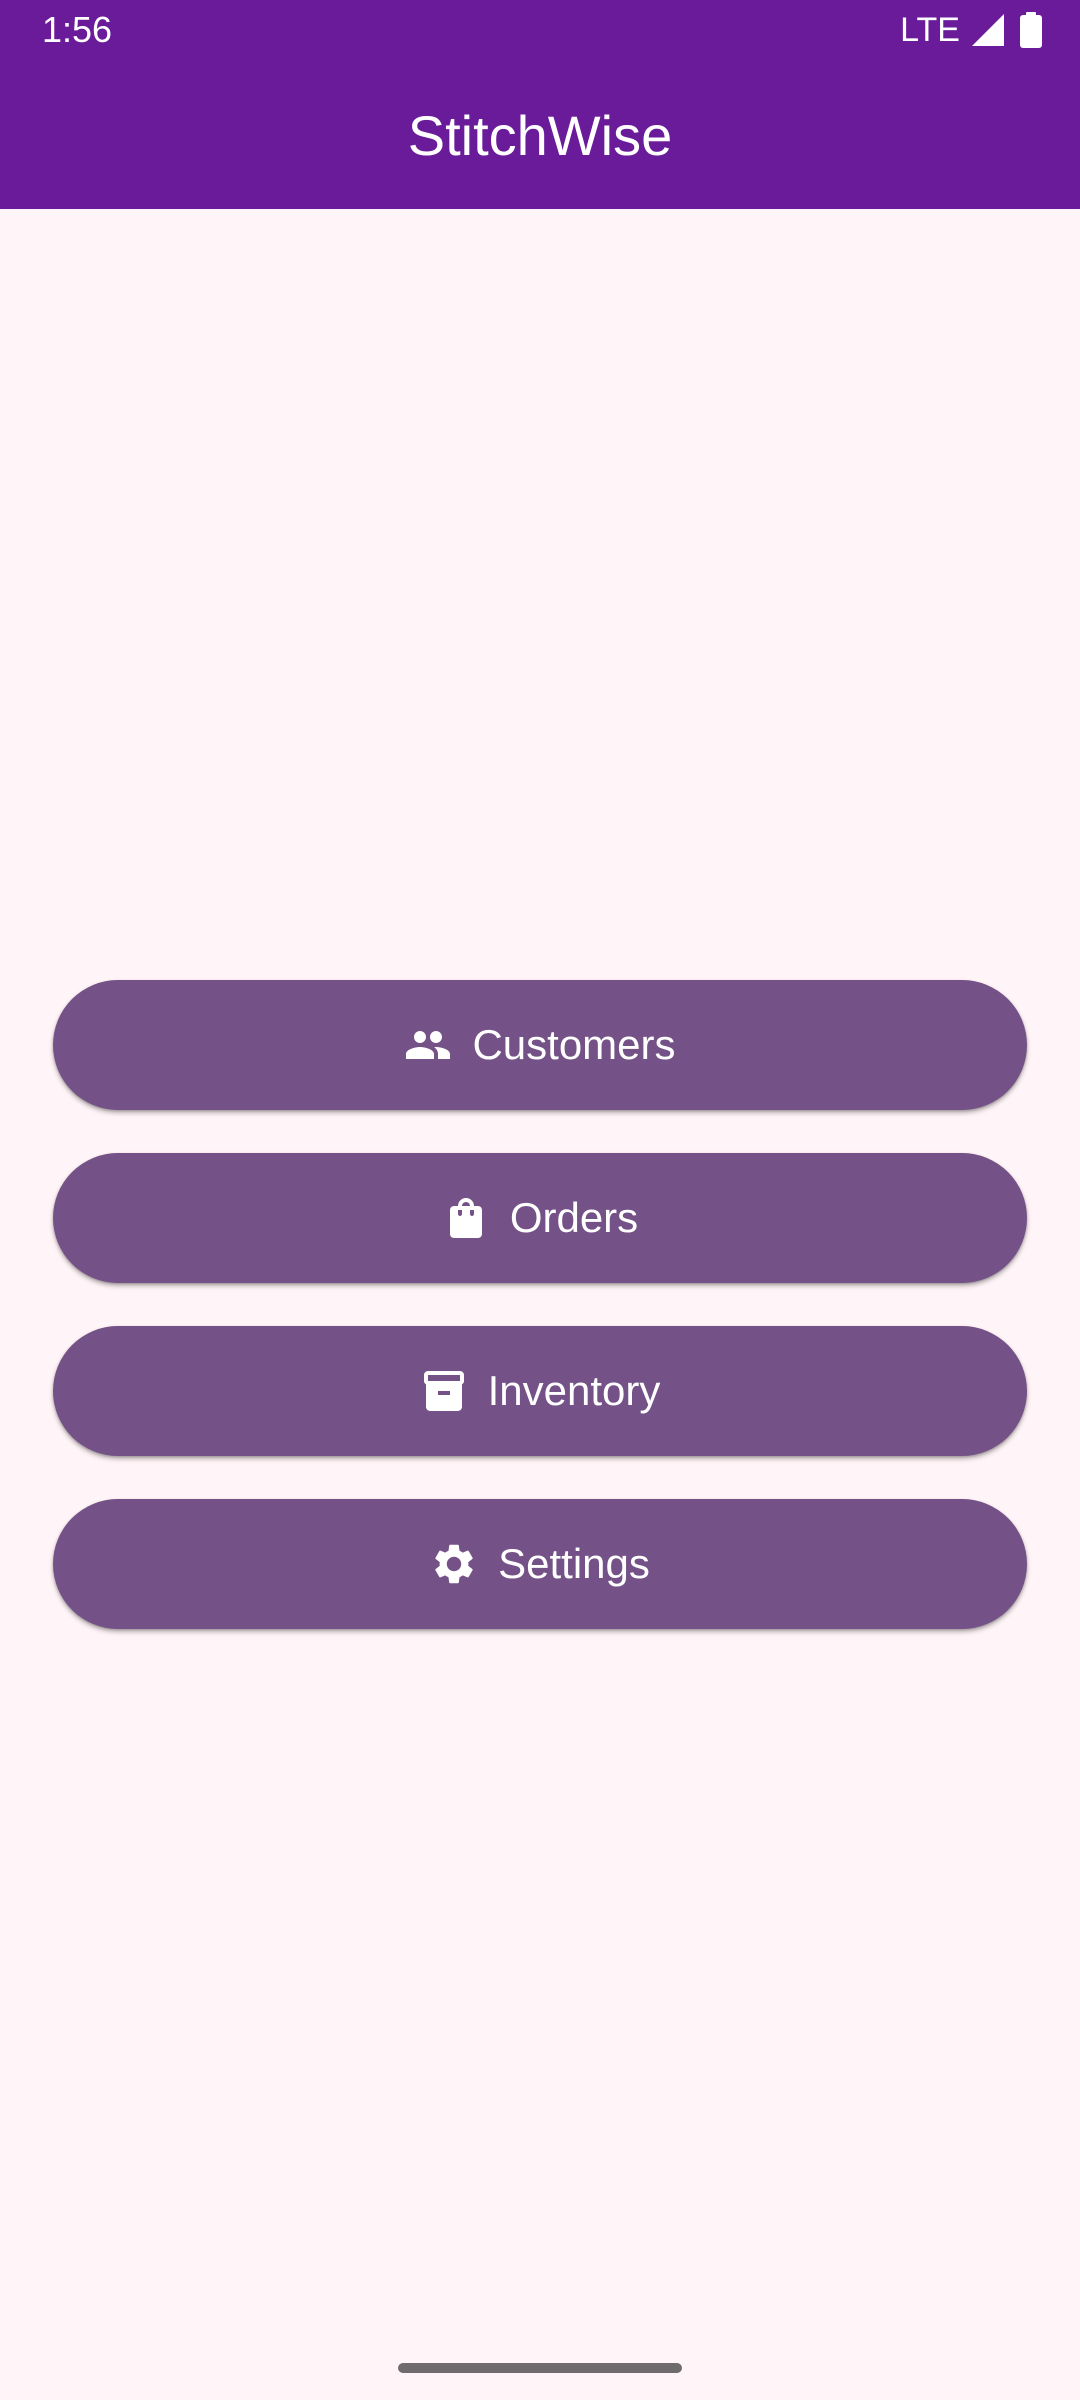 This screenshot has width=1080, height=2400. I want to click on status-time: 1:56, so click(77, 29).